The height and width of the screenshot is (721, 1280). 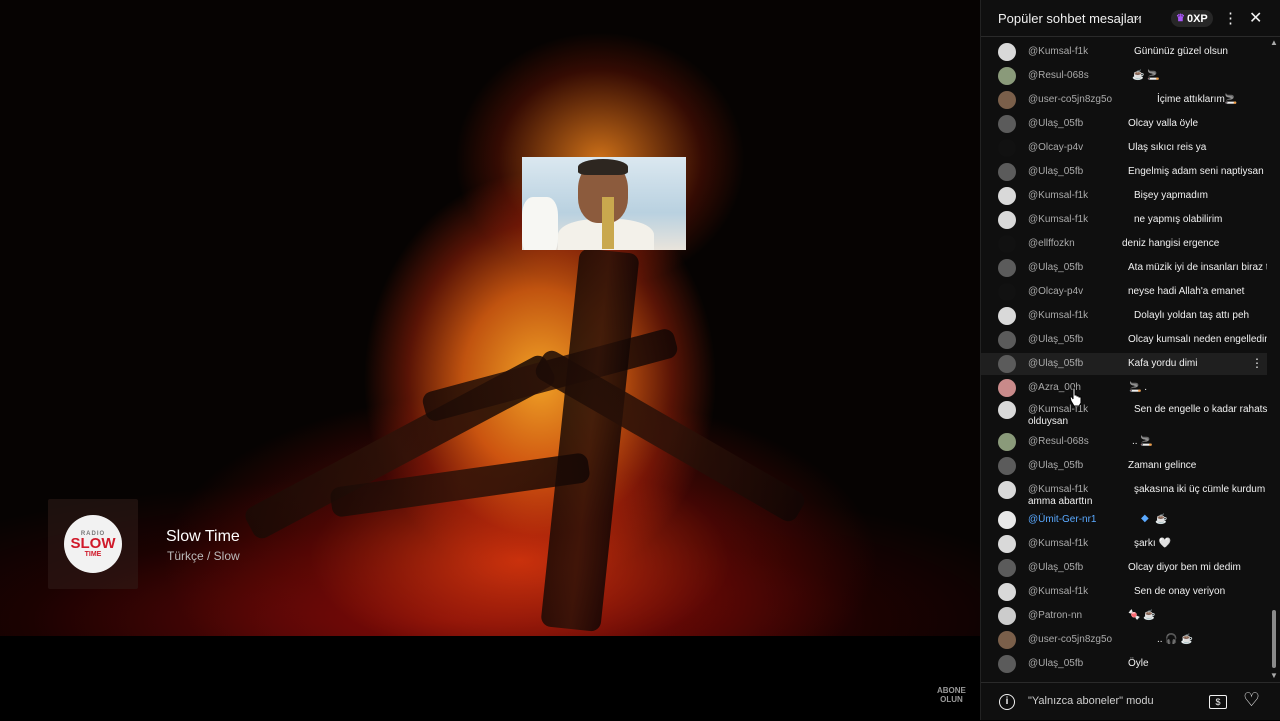 What do you see at coordinates (1124, 244) in the screenshot?
I see `chat-message: @ellffozkn deniz hangisi ergence` at bounding box center [1124, 244].